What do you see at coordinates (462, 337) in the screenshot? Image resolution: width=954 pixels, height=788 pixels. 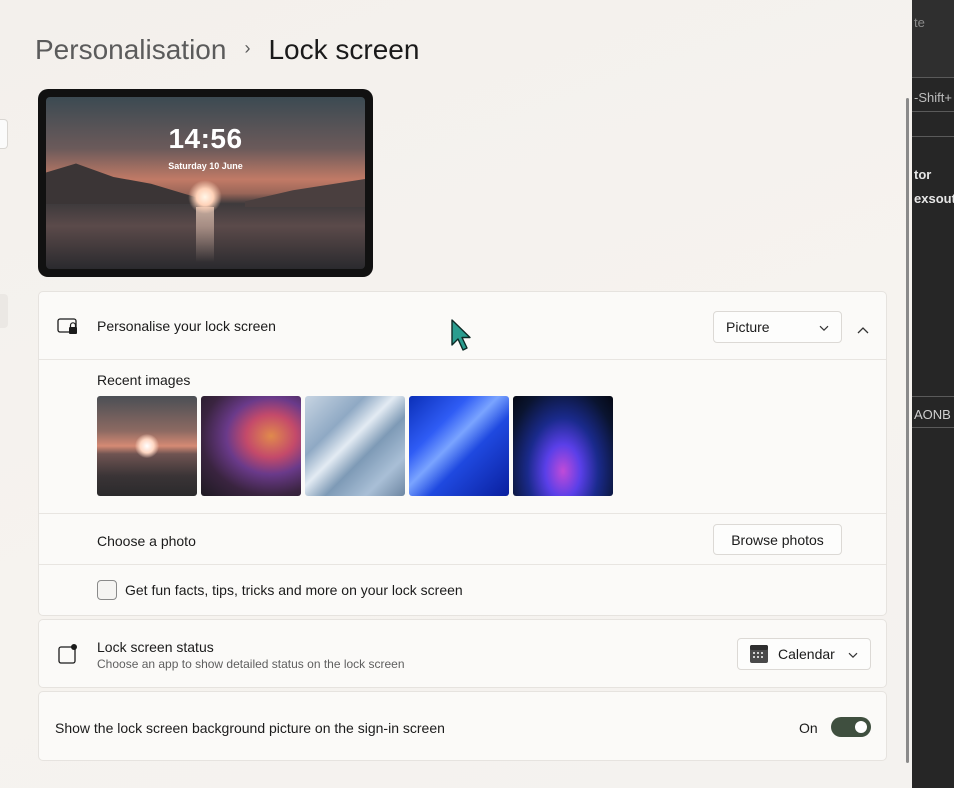 I see `mouse-cursor-icon` at bounding box center [462, 337].